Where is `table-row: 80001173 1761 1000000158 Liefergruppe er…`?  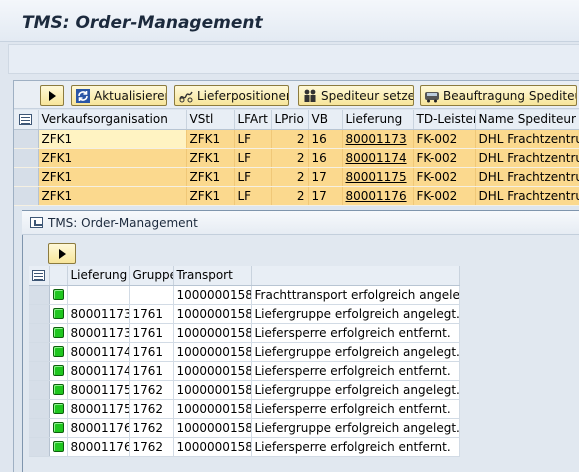 table-row: 80001173 1761 1000000158 Liefergruppe er… is located at coordinates (244, 314).